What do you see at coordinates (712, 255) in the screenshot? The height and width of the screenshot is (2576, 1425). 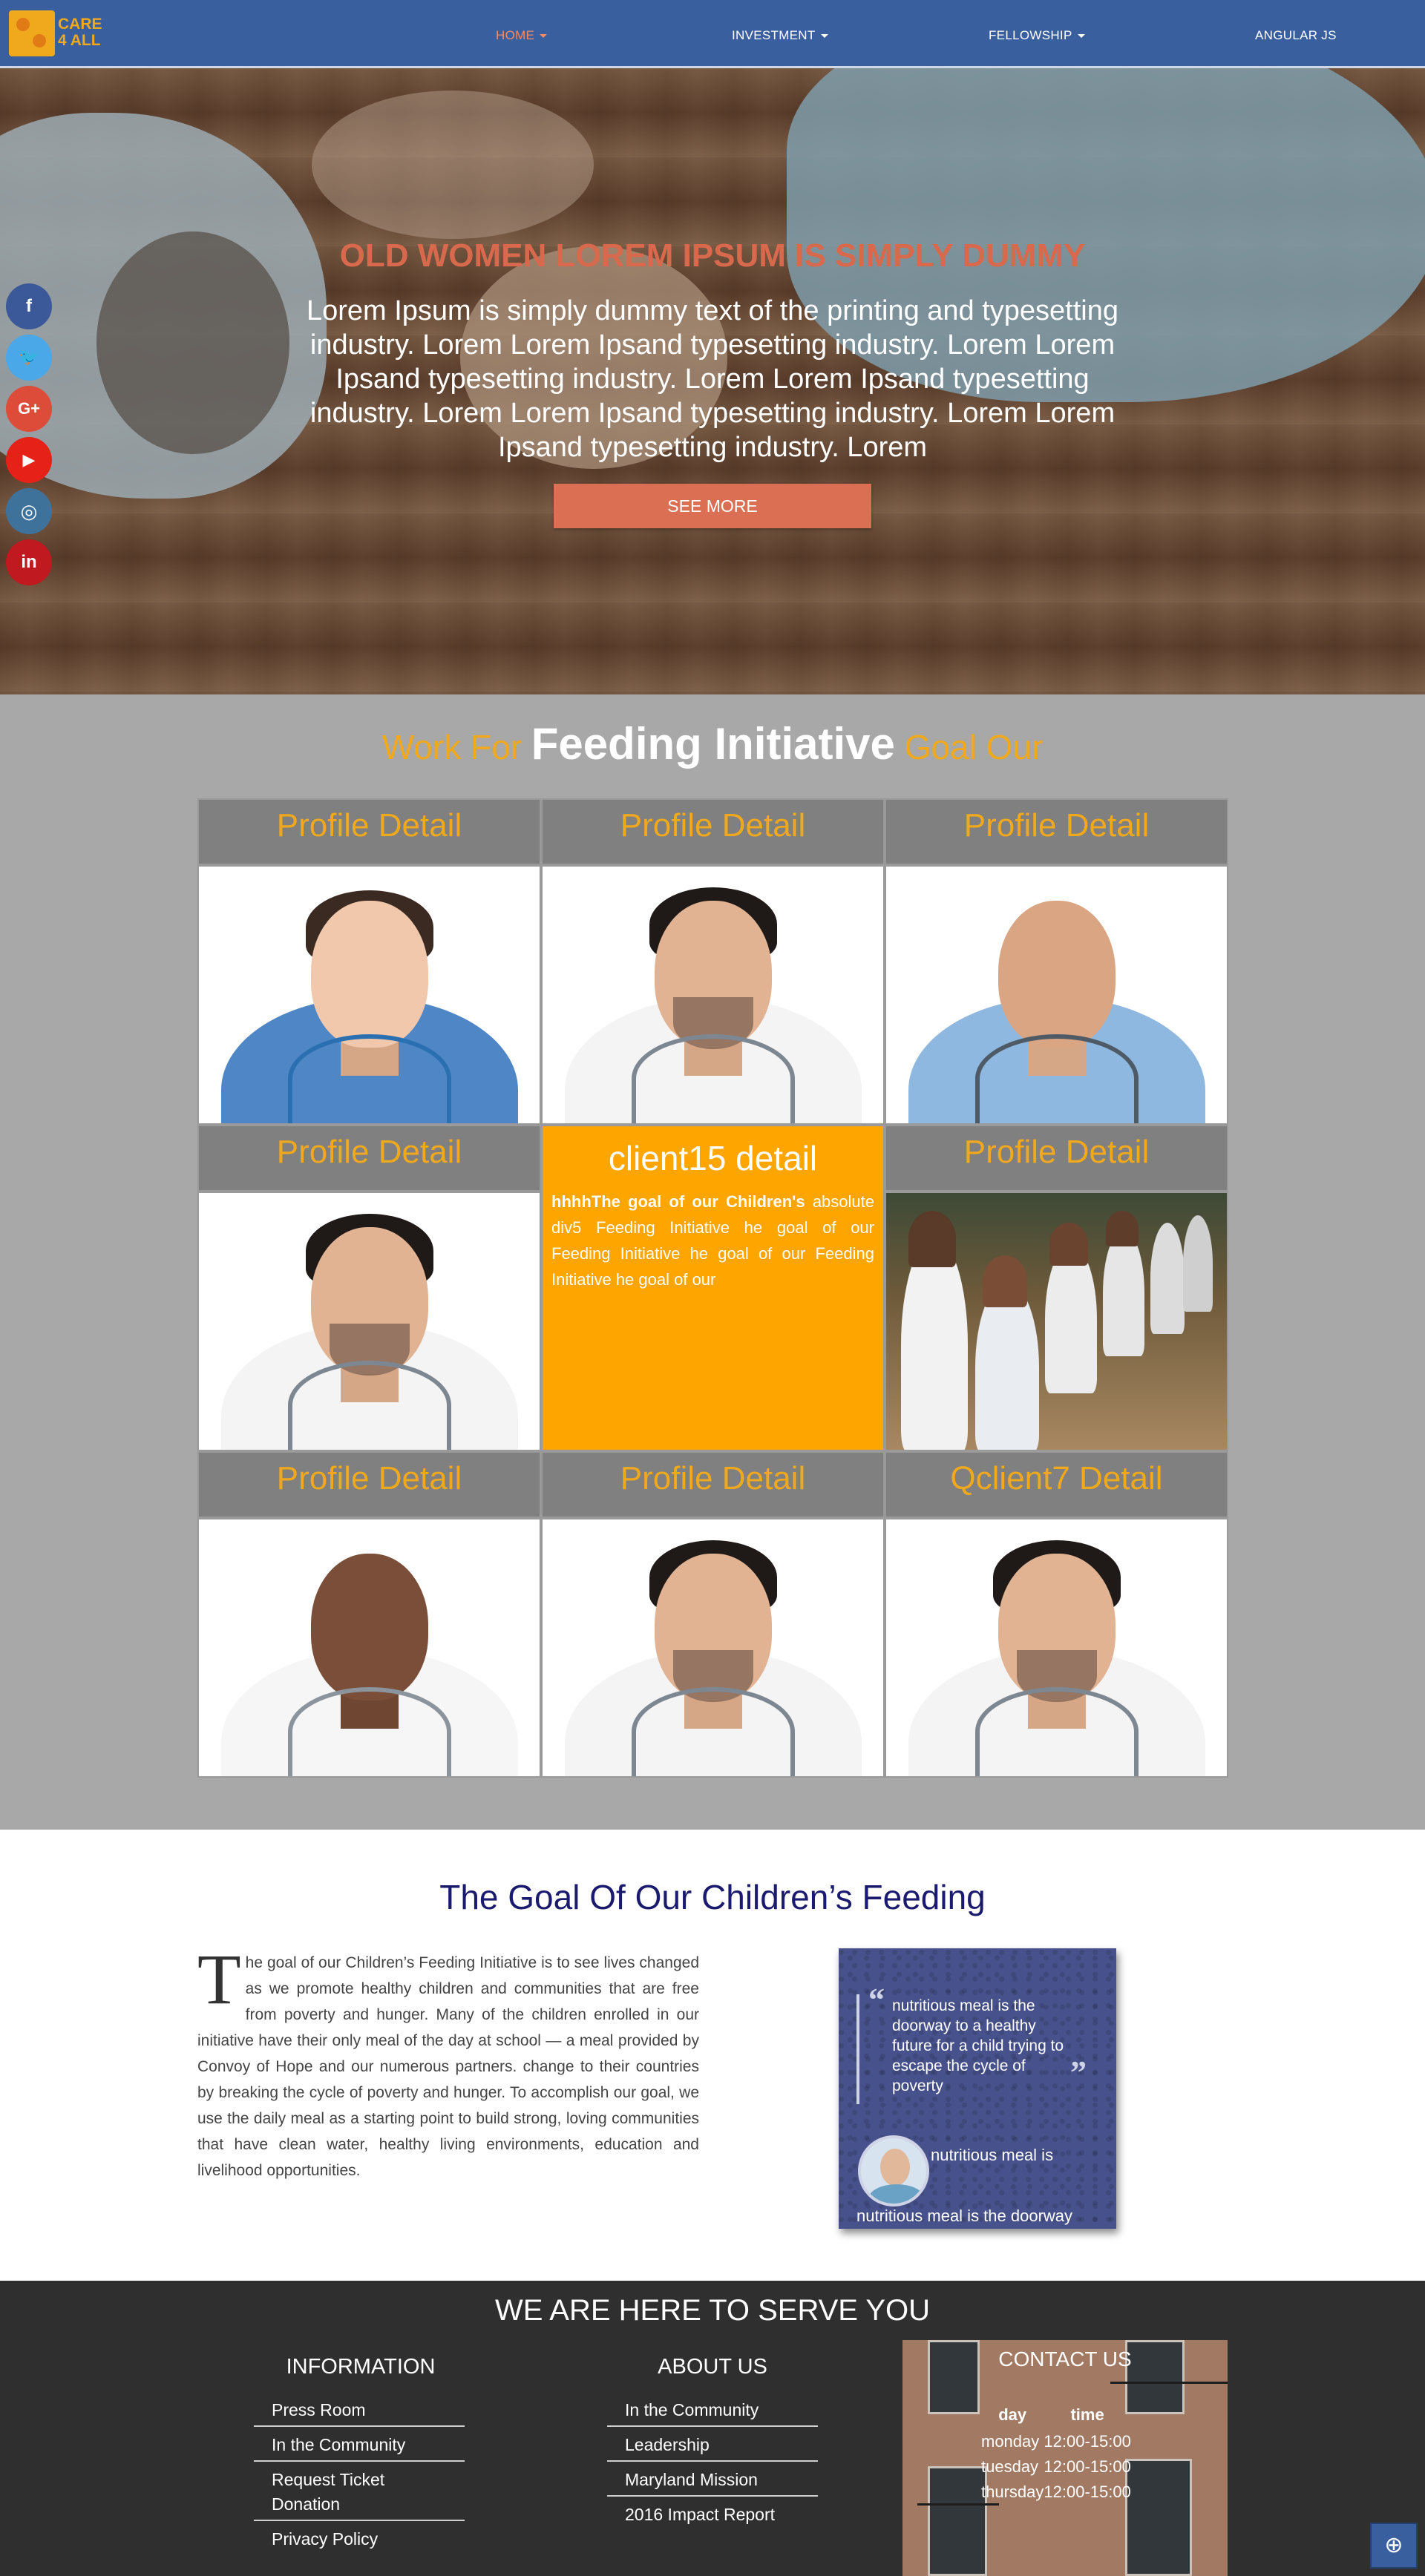 I see `hero-title: OLD WOMEN LOREM IPSUM IS SIMPLY DUMMY` at bounding box center [712, 255].